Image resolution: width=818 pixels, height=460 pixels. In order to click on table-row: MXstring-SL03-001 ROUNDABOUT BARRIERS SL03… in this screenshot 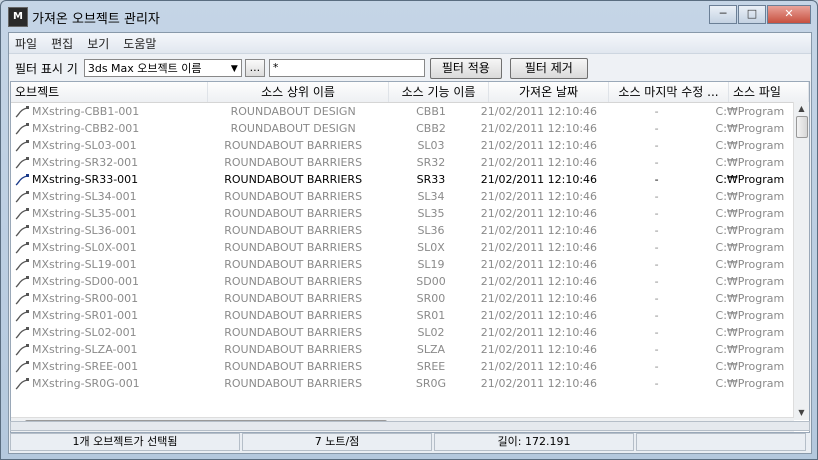, I will do `click(402, 145)`.